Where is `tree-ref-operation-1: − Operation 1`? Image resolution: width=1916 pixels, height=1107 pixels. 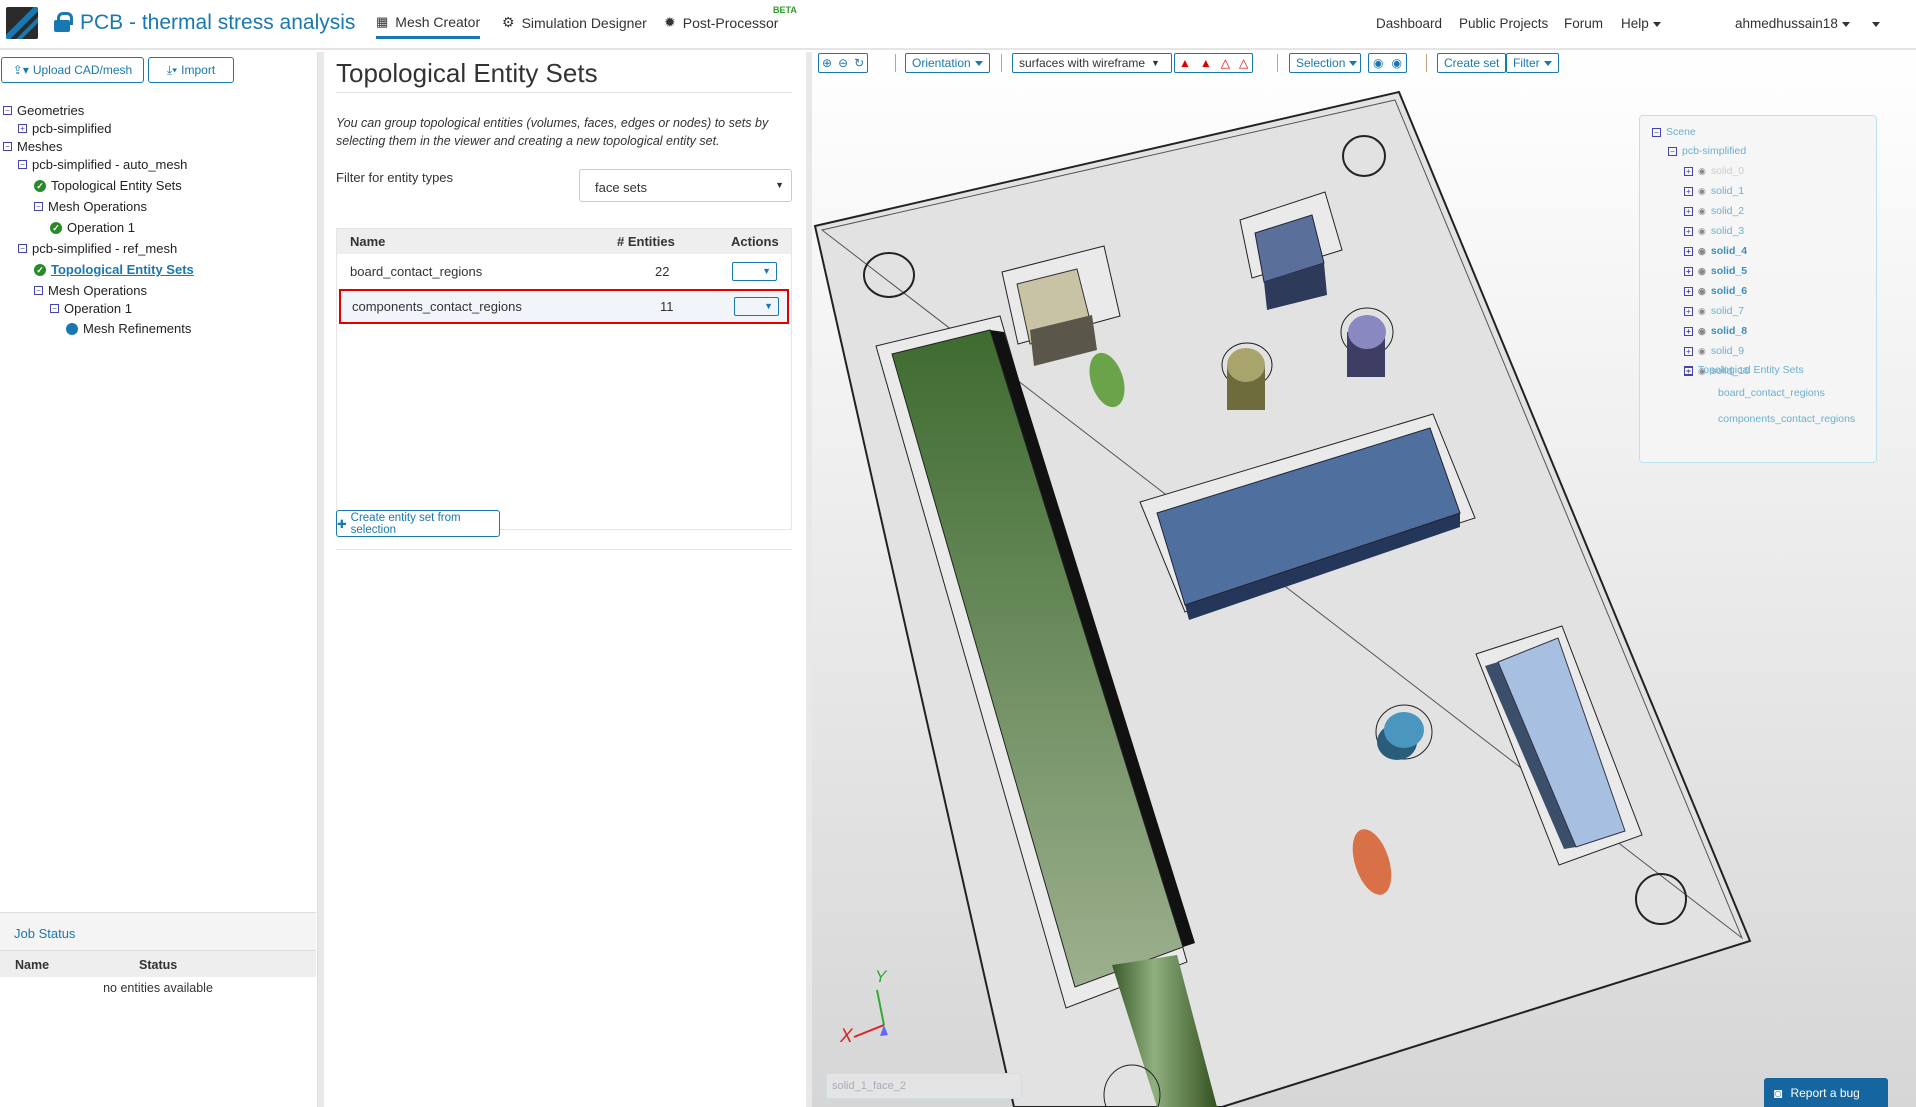
tree-ref-operation-1: − Operation 1 is located at coordinates (91, 308).